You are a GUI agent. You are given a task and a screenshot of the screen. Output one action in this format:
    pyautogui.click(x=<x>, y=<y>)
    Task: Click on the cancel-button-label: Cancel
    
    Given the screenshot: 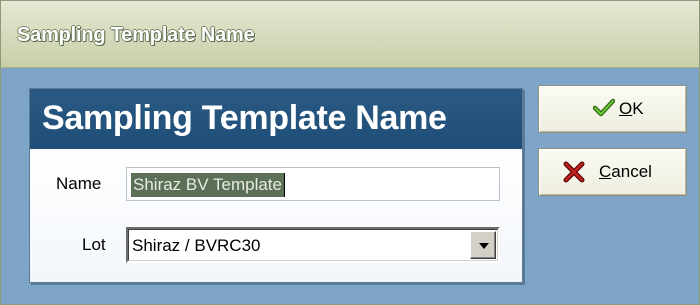 What is the action you would take?
    pyautogui.click(x=625, y=172)
    